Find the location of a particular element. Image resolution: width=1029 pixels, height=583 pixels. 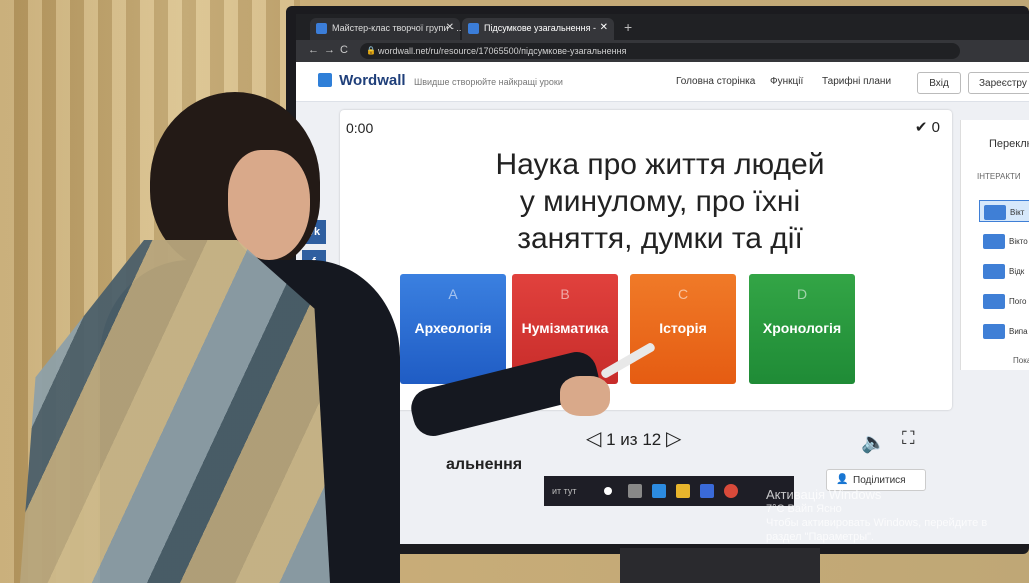

nav-features: Функції is located at coordinates (786, 81).